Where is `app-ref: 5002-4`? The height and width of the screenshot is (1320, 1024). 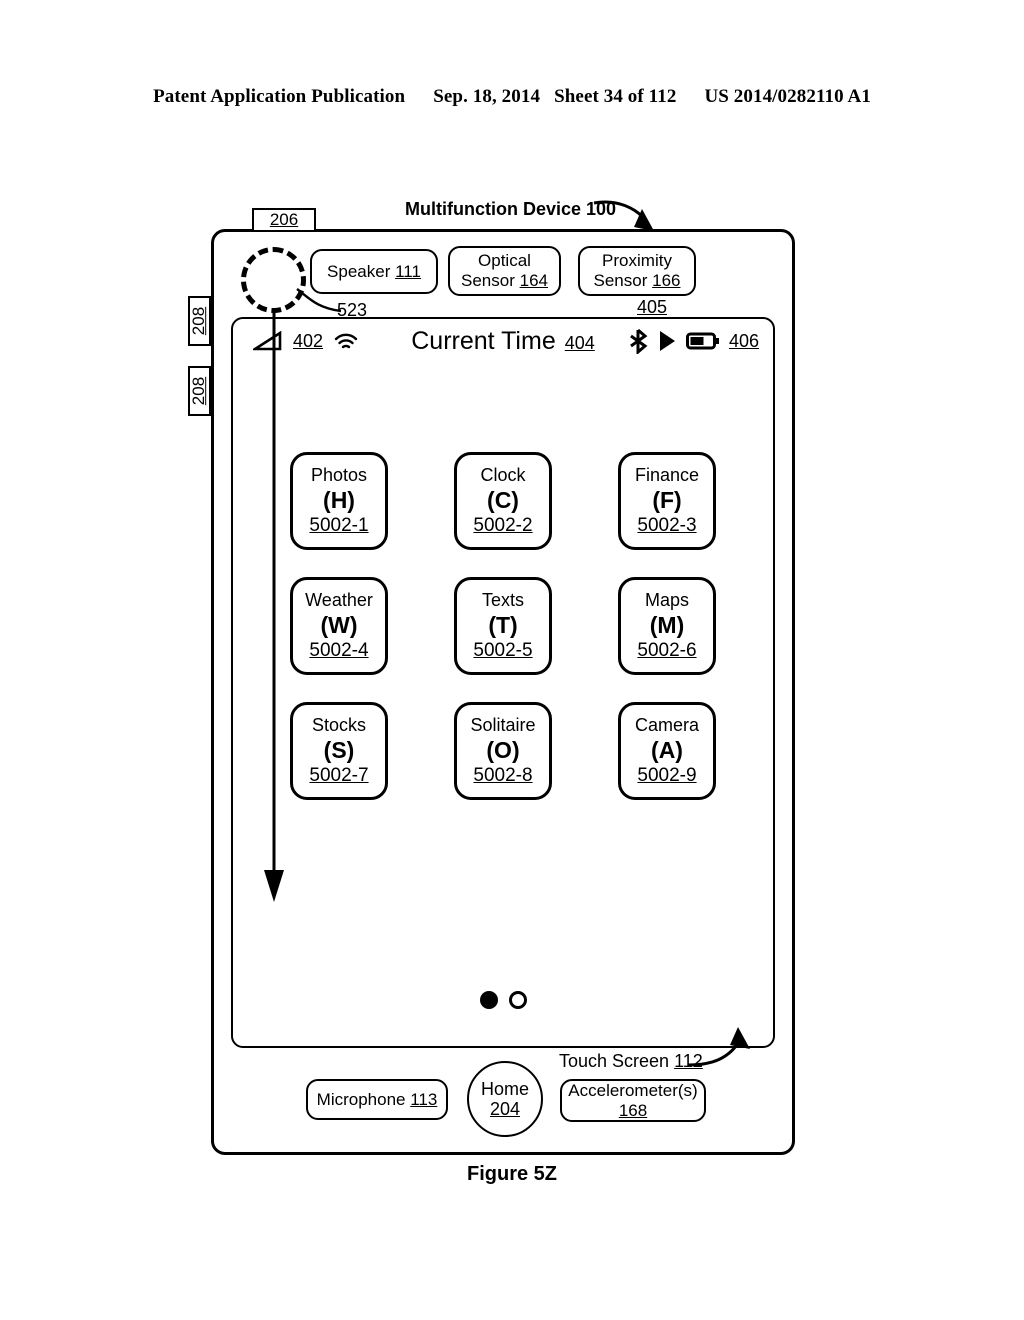 app-ref: 5002-4 is located at coordinates (339, 650).